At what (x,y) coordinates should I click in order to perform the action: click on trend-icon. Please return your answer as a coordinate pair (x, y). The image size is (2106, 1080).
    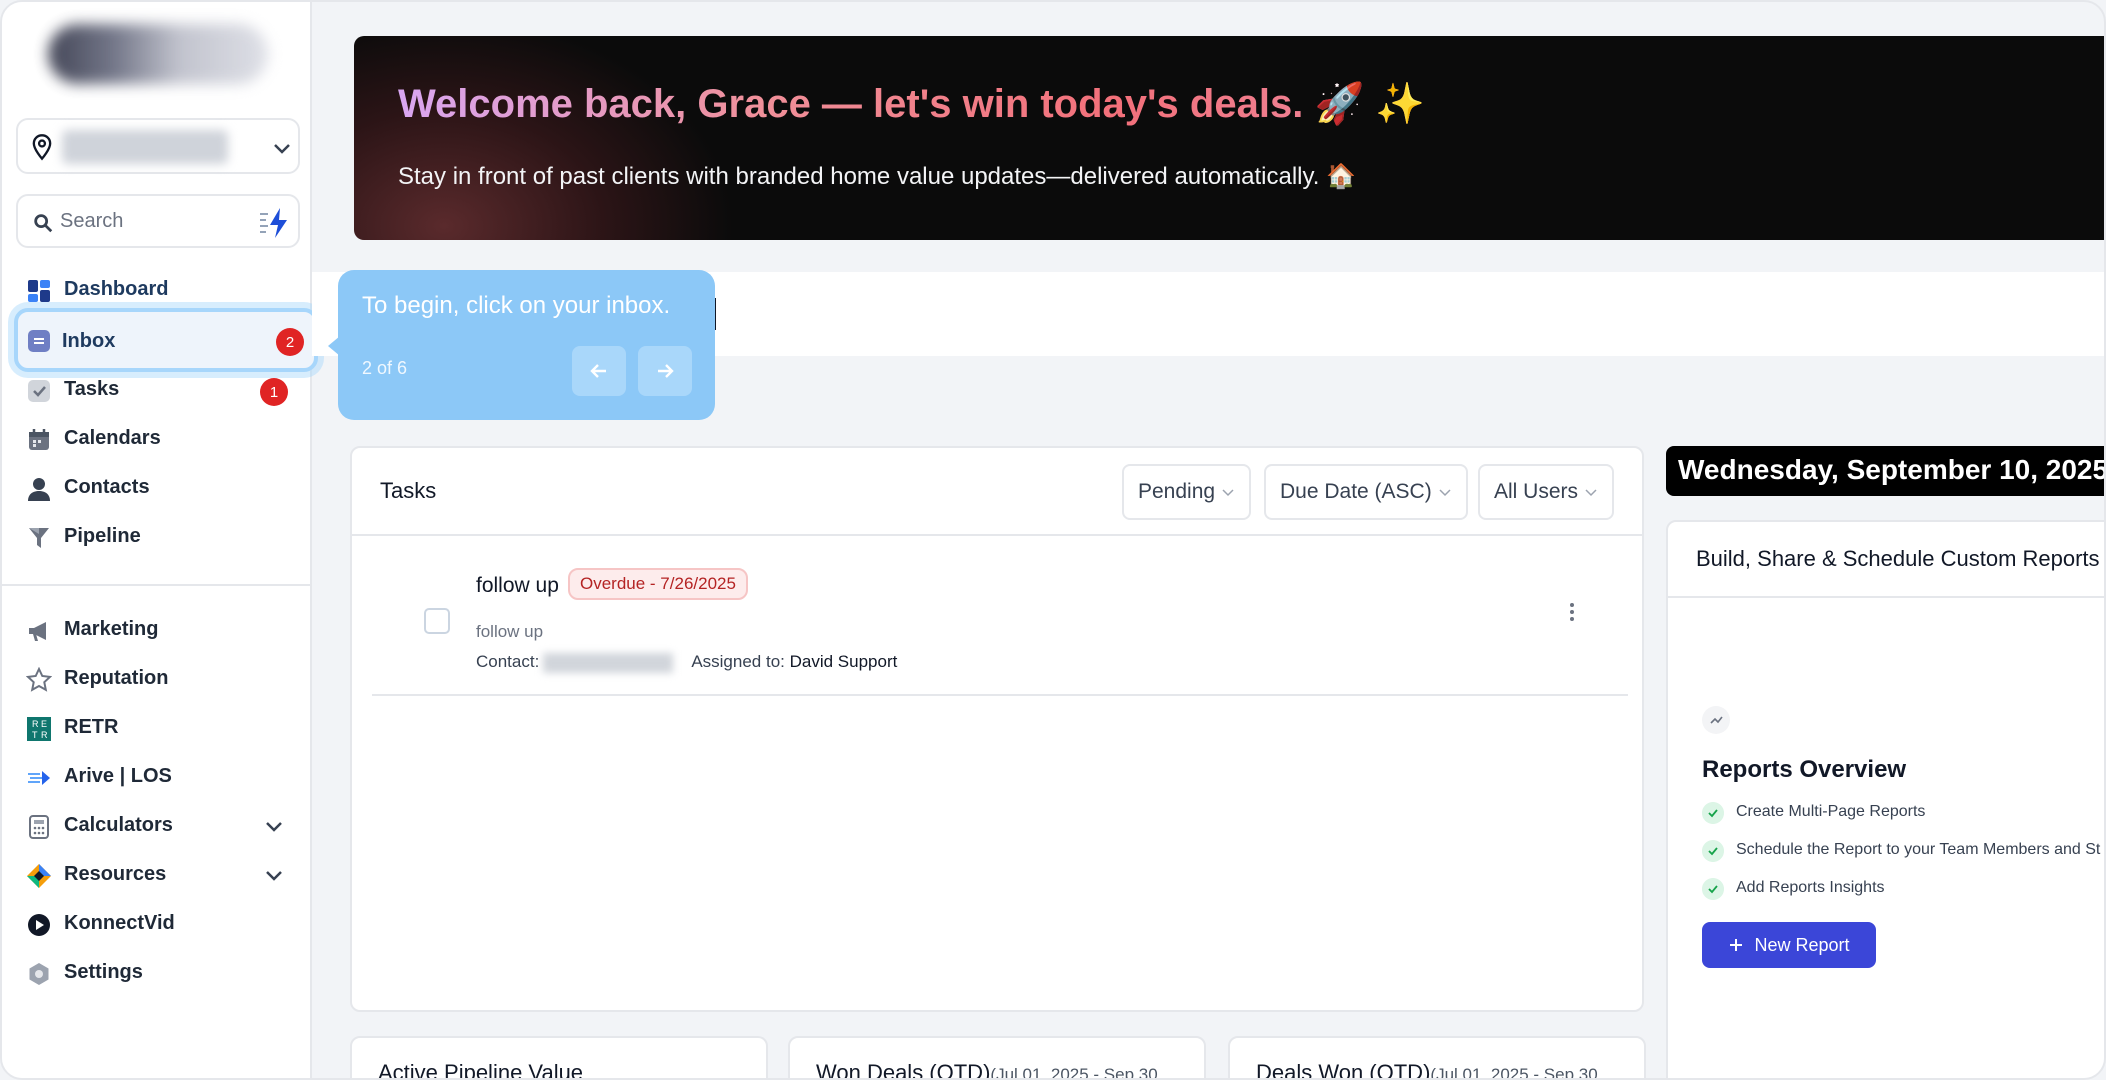
    Looking at the image, I should click on (1716, 720).